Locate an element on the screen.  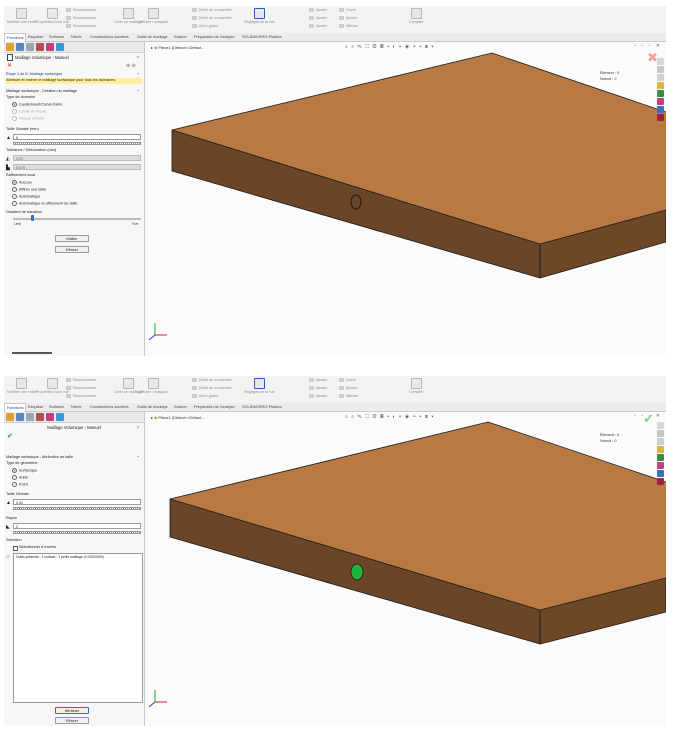
ribbon-small-11: Ajouter is located at coordinates (348, 18).